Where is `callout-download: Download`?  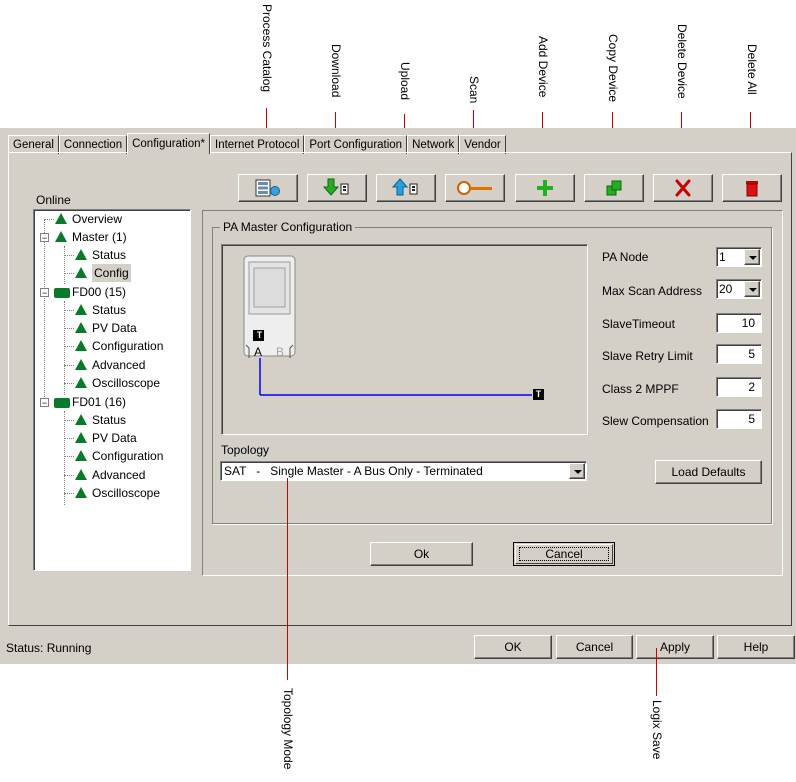
callout-download: Download is located at coordinates (336, 71).